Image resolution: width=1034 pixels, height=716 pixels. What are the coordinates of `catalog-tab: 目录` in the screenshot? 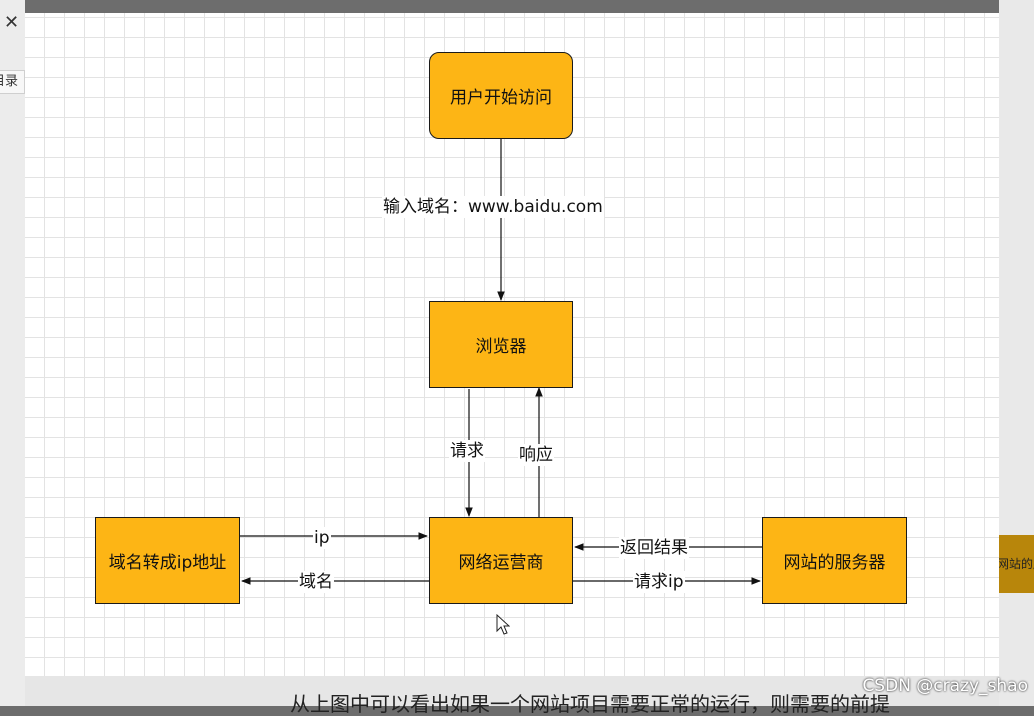 It's located at (12, 82).